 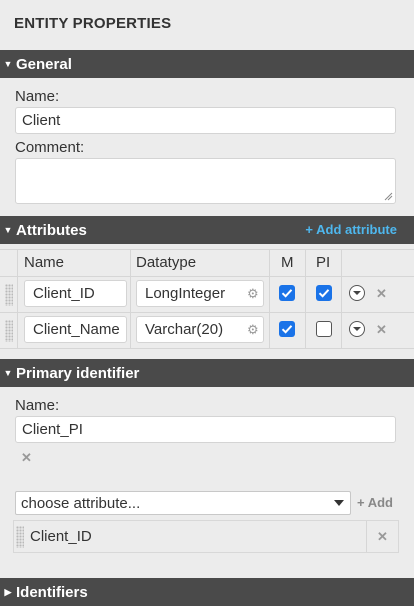 What do you see at coordinates (375, 502) in the screenshot?
I see `add-pi-attribute-button: + Add` at bounding box center [375, 502].